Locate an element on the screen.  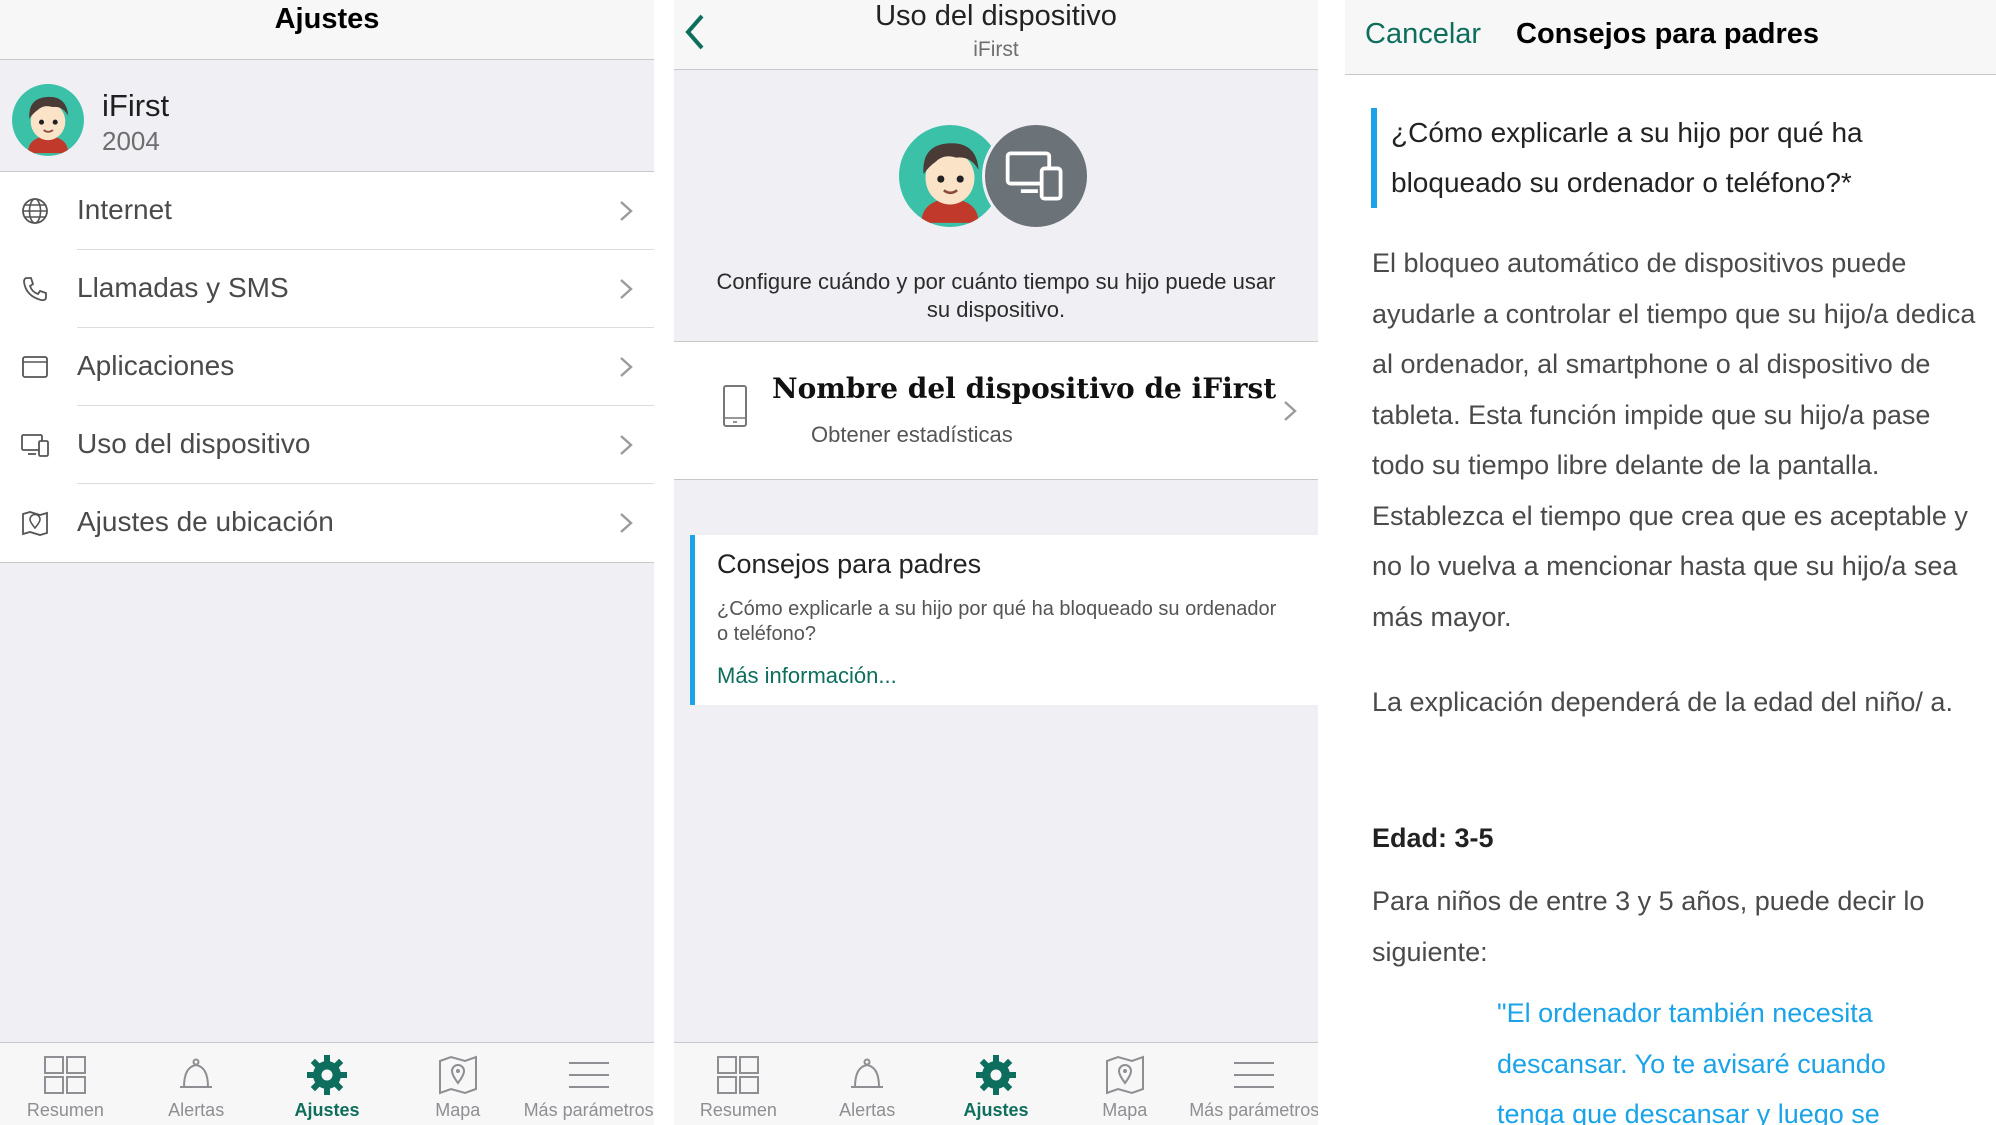
get-statistics-link: Obtener estadísticas is located at coordinates (912, 435).